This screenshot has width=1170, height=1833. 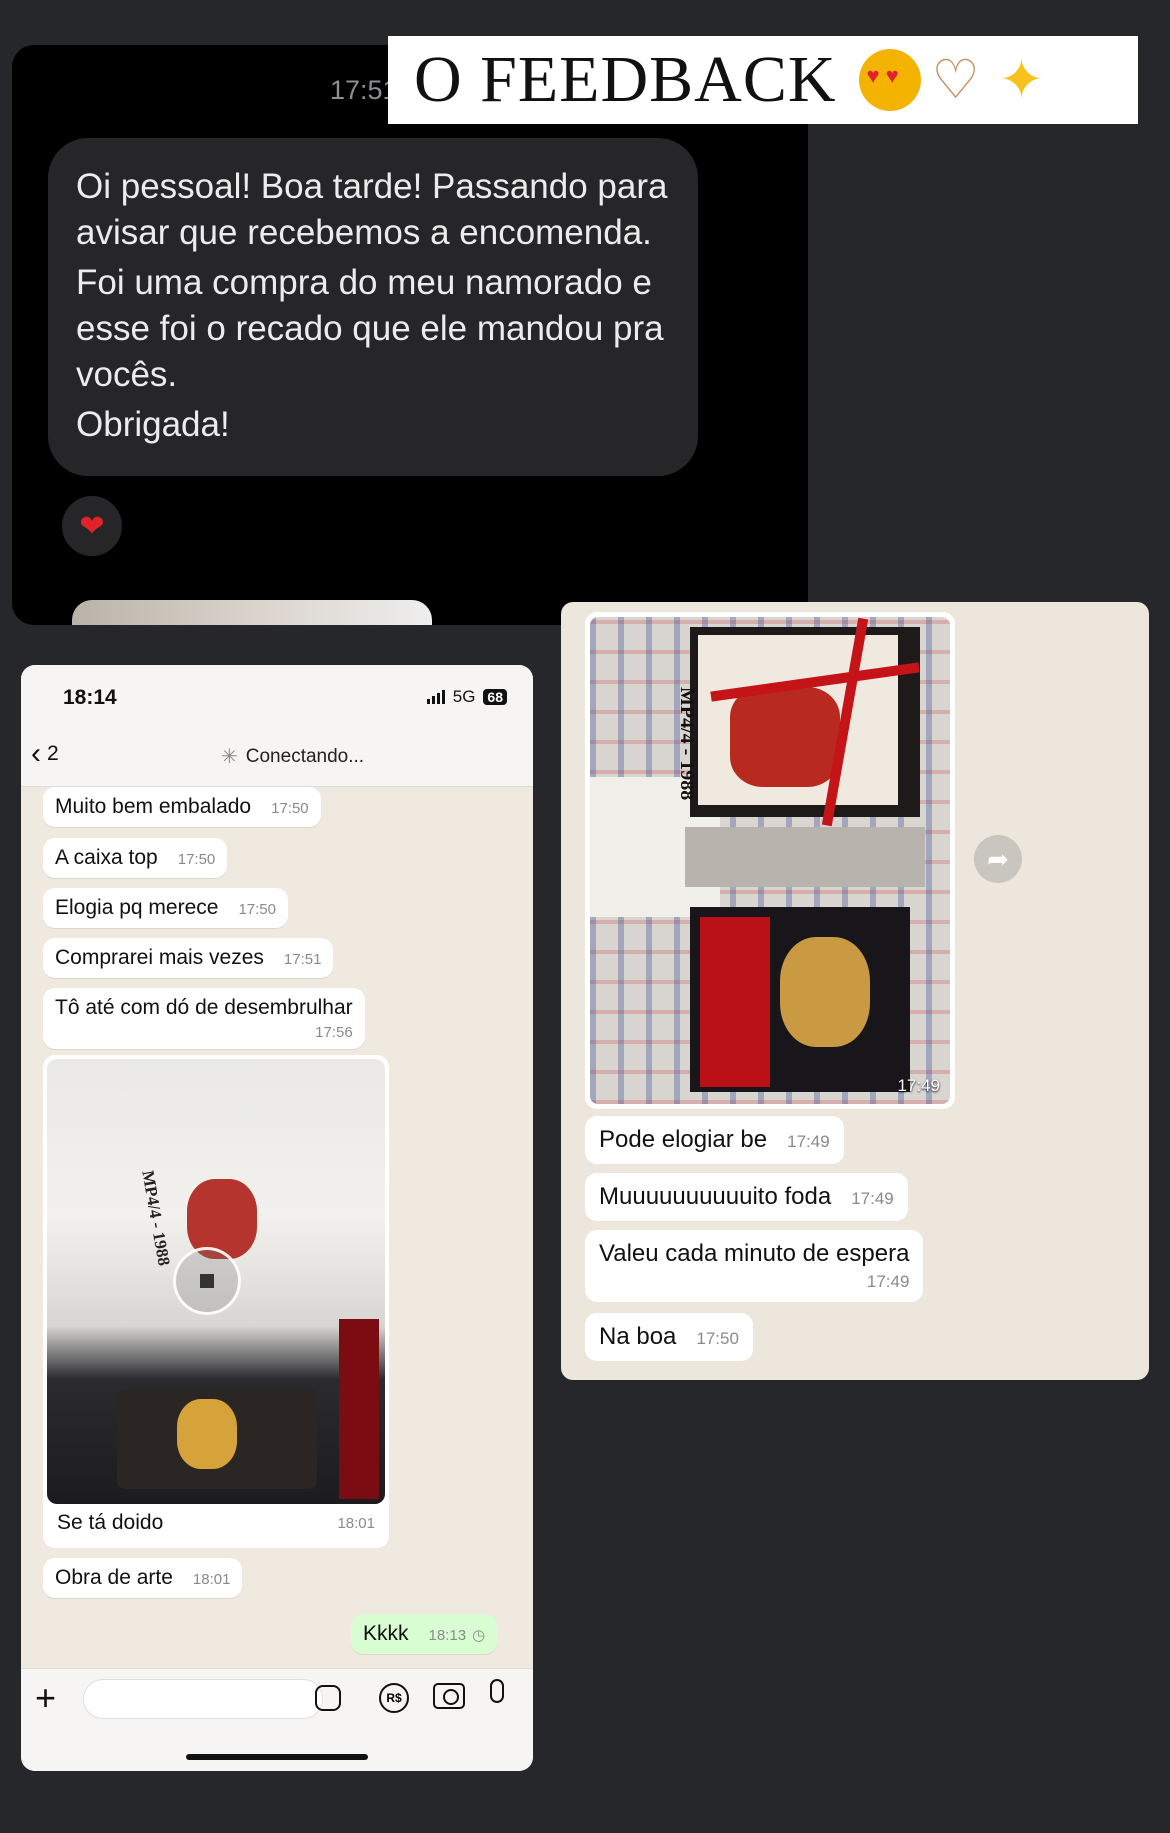 I want to click on message-bubble: Muuuuuuuuuuito foda 17:49, so click(x=746, y=1197).